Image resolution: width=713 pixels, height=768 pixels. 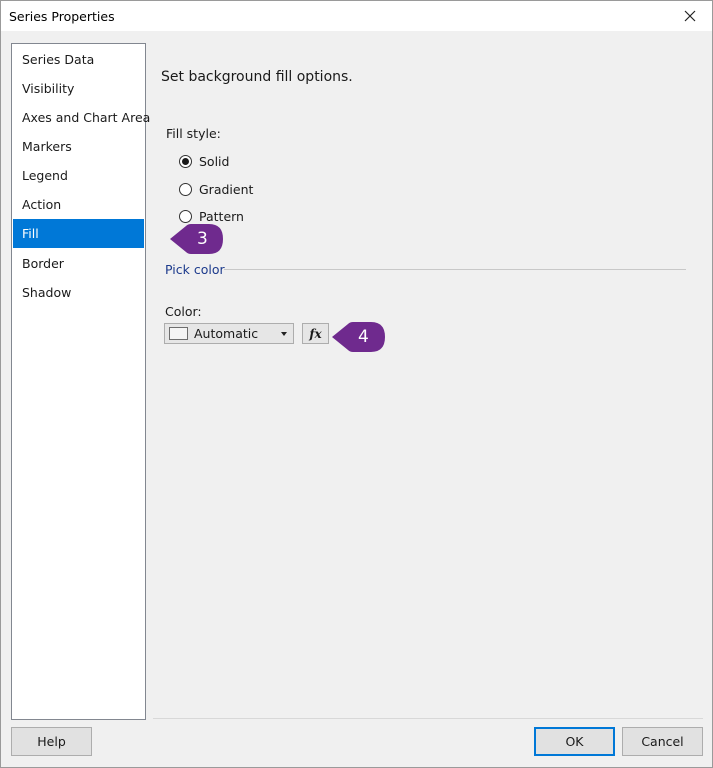 What do you see at coordinates (78, 88) in the screenshot?
I see `sidebar-item-visibility: Visibility` at bounding box center [78, 88].